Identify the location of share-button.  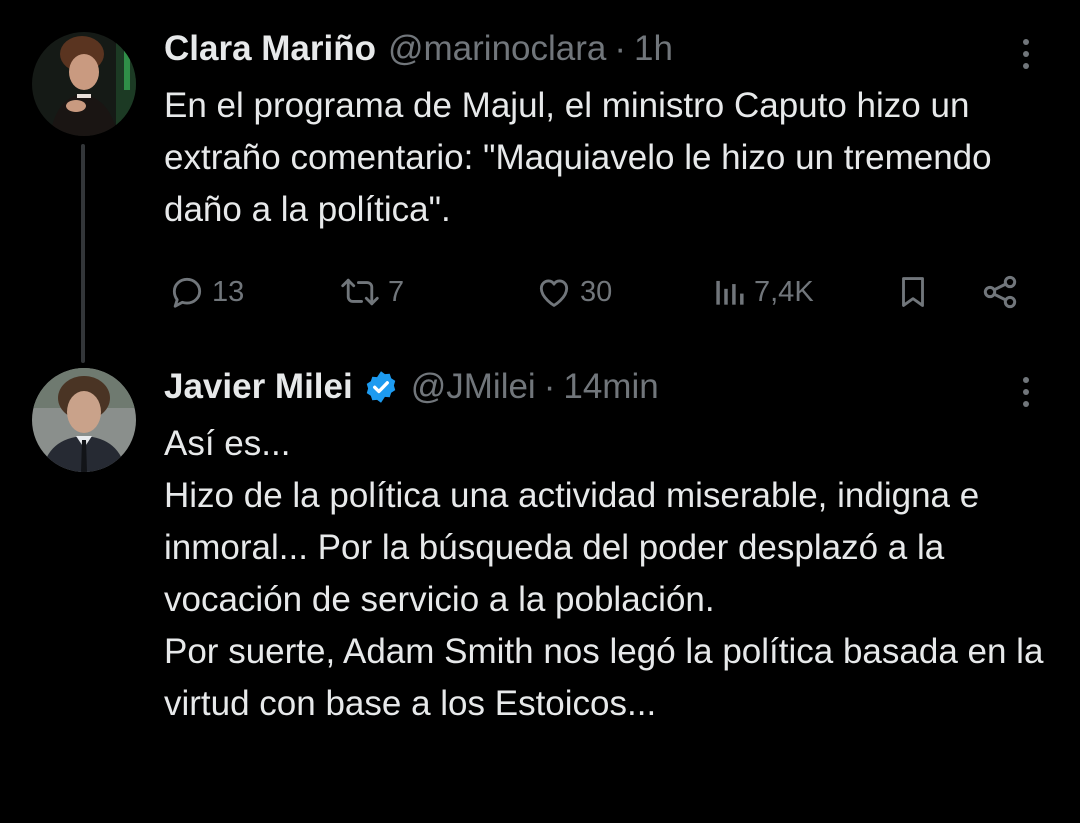
(1000, 292).